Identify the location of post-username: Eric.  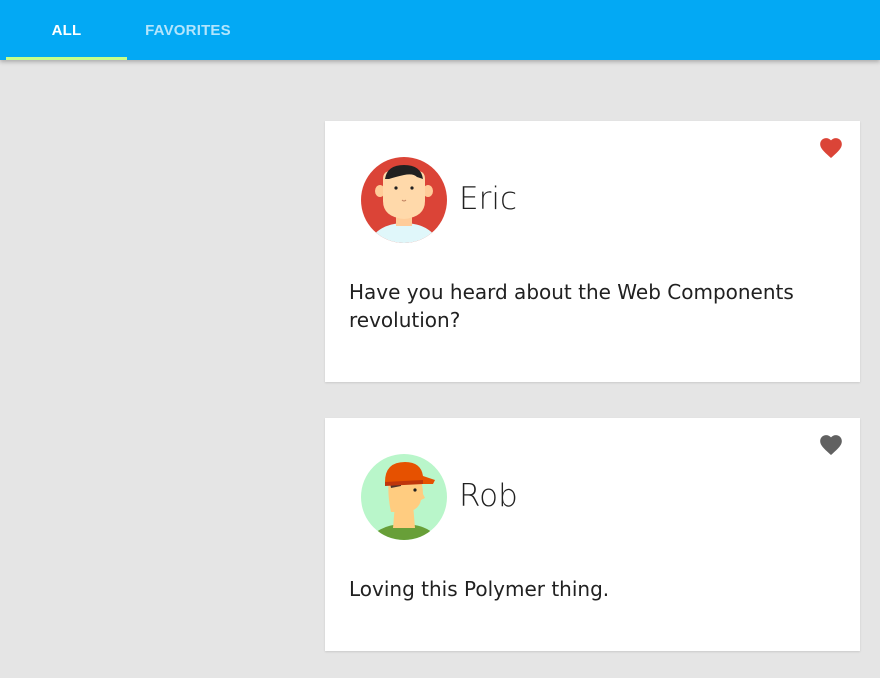
(488, 199).